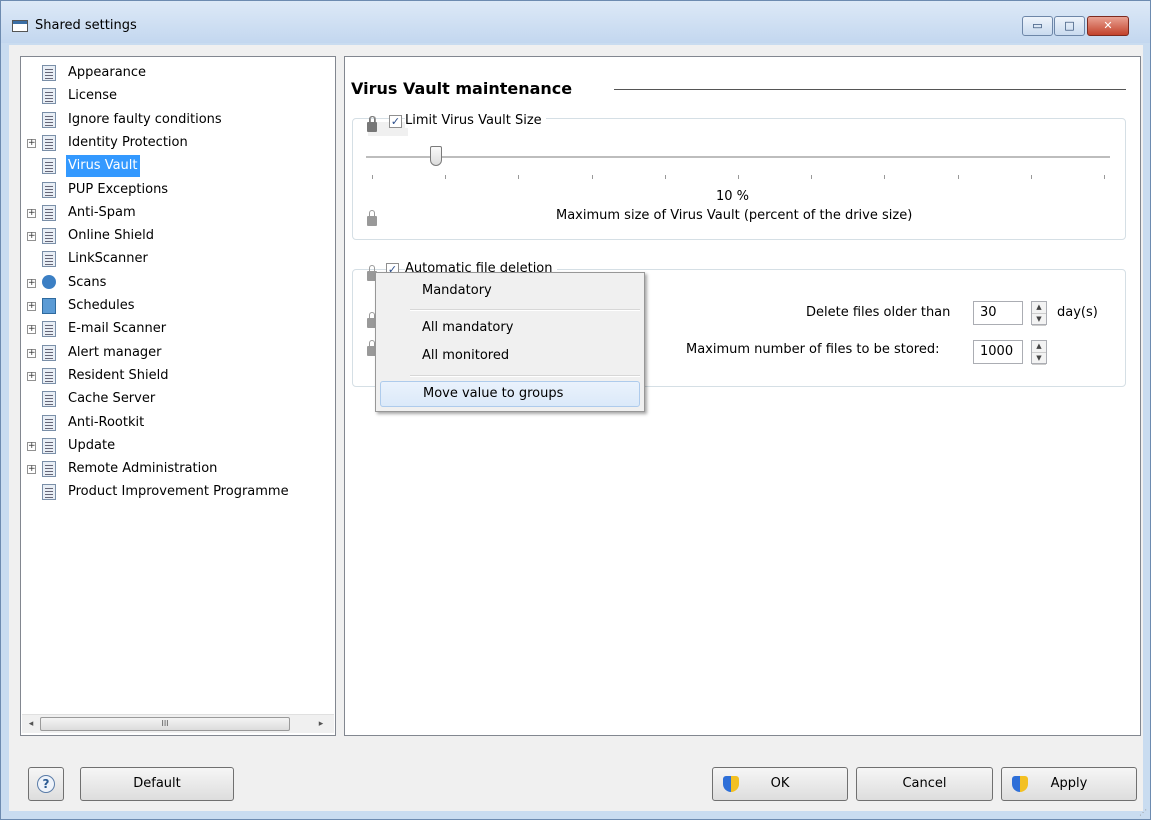 Image resolution: width=1151 pixels, height=820 pixels. Describe the element at coordinates (178, 190) in the screenshot. I see `tree-item: PUP Exceptions` at that location.